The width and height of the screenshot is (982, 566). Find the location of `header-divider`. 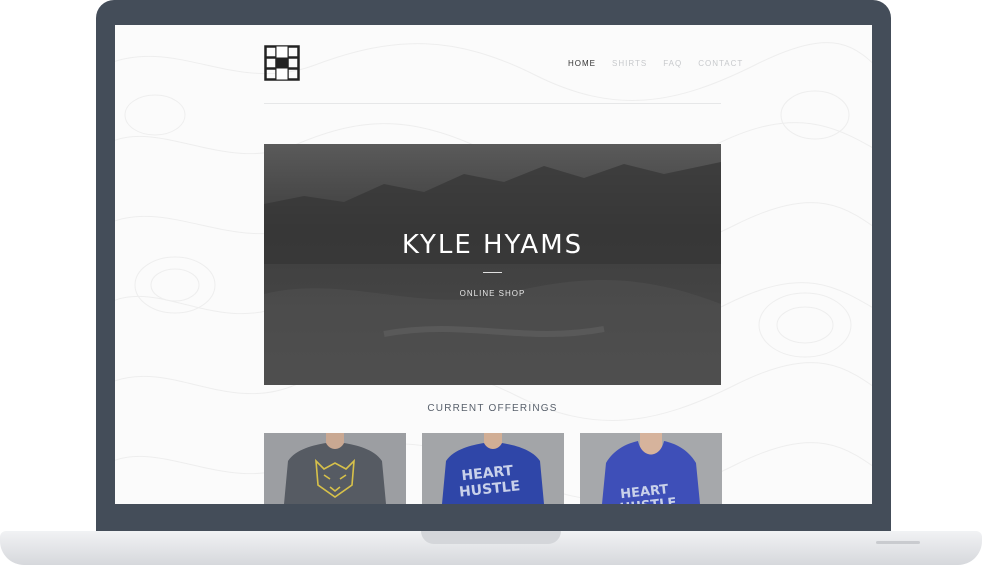

header-divider is located at coordinates (492, 103).